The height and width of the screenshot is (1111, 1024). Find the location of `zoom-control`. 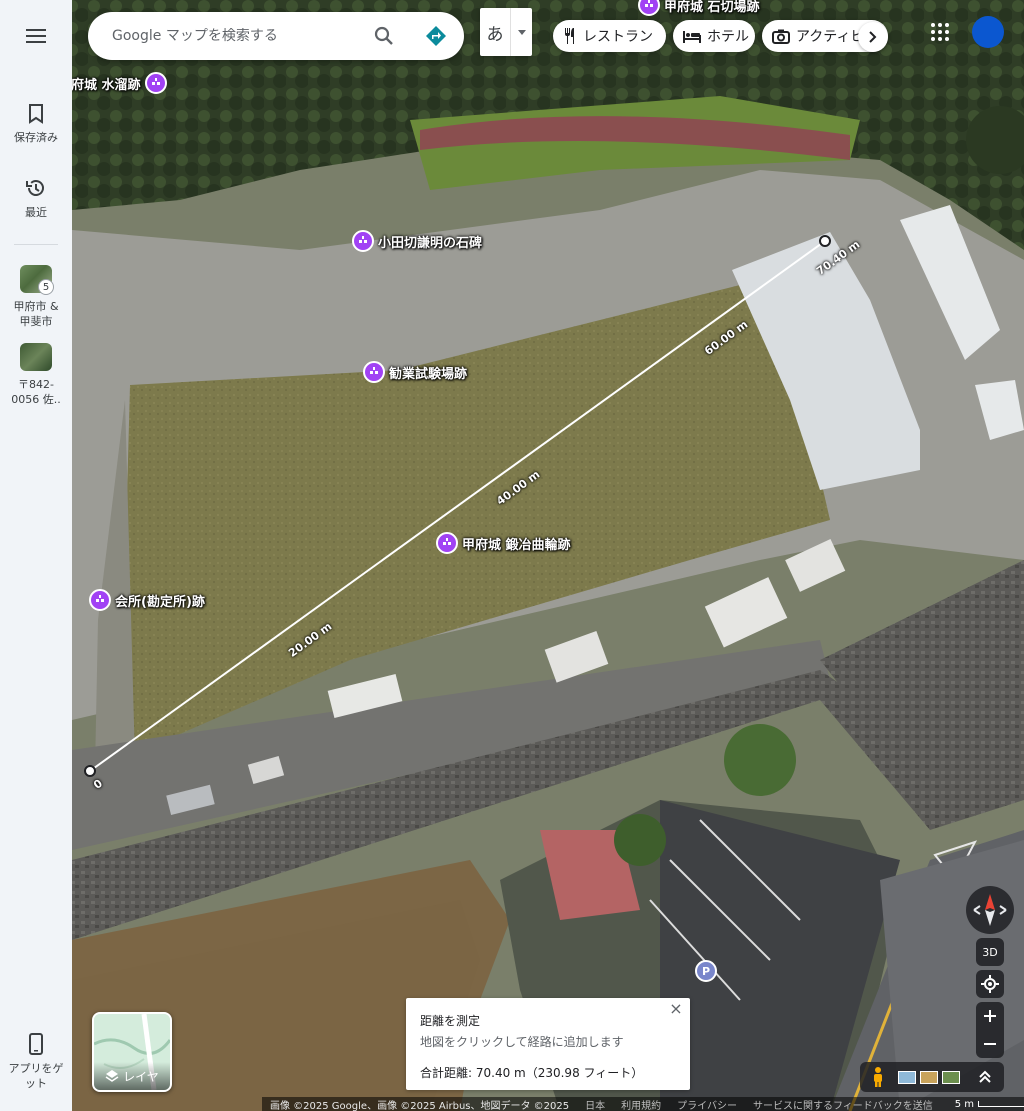

zoom-control is located at coordinates (990, 1030).